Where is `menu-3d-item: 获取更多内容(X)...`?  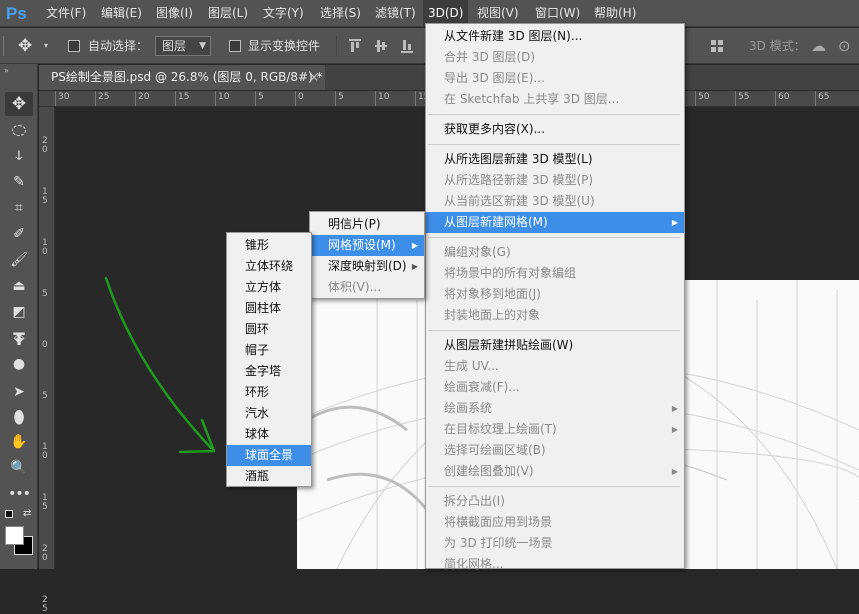
menu-3d-item: 获取更多内容(X)... is located at coordinates (555, 129).